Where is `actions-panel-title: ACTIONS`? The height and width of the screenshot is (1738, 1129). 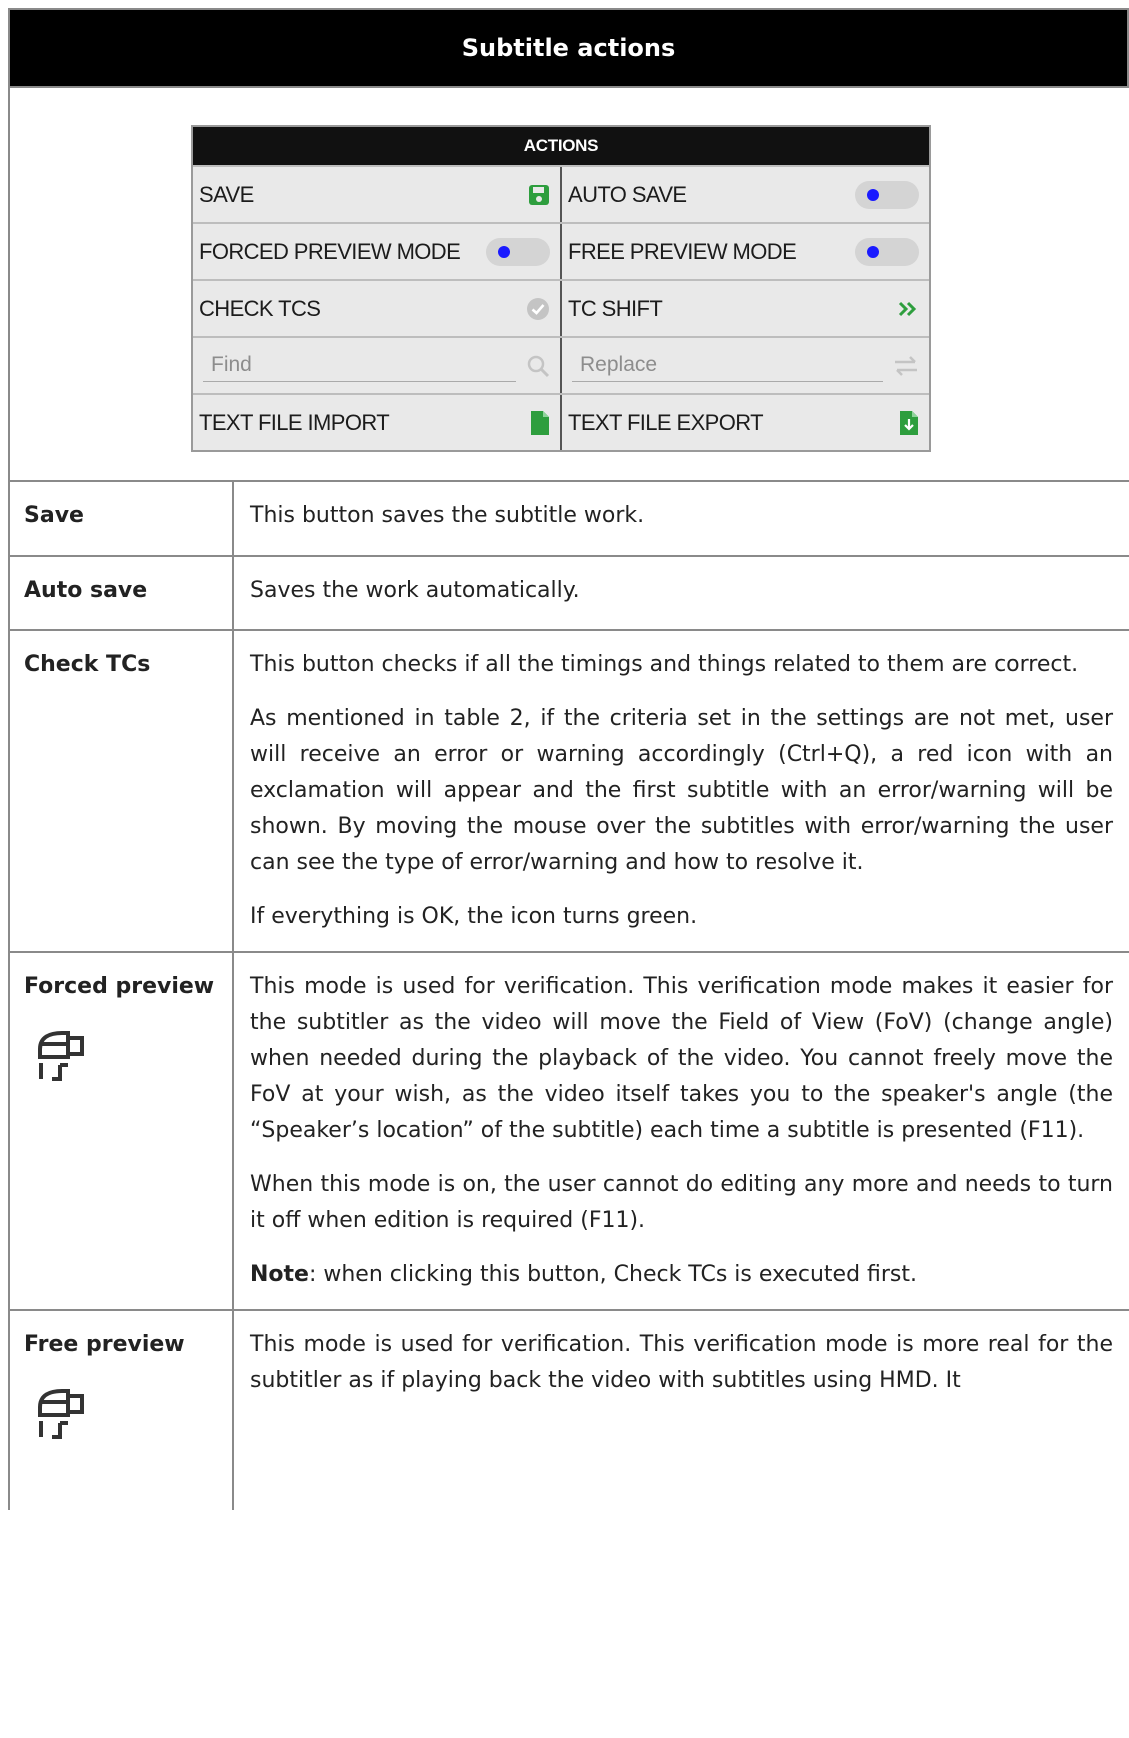
actions-panel-title: ACTIONS is located at coordinates (561, 146).